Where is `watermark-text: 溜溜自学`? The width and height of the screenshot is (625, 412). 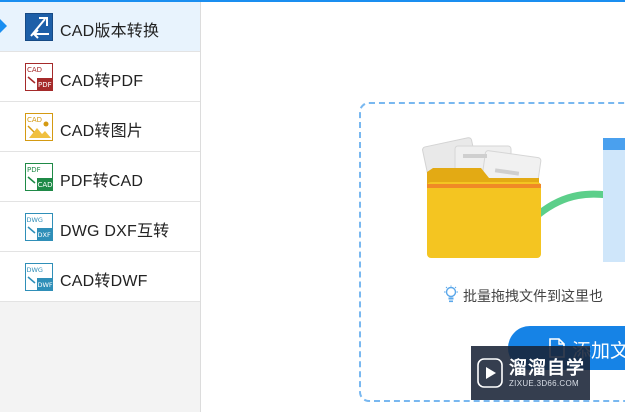
watermark-text: 溜溜自学 is located at coordinates (547, 368).